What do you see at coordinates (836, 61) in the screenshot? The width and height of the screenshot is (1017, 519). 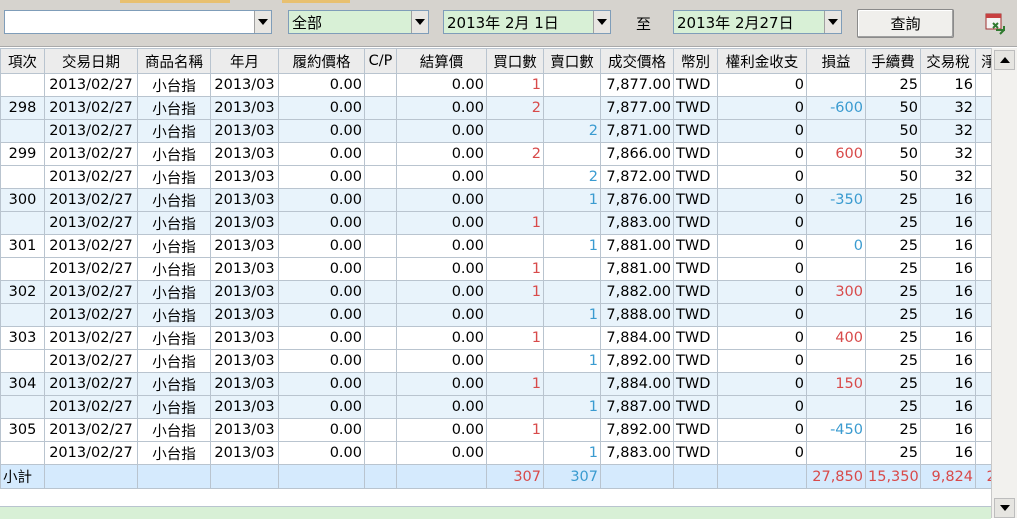 I see `col-header-pl: 損益` at bounding box center [836, 61].